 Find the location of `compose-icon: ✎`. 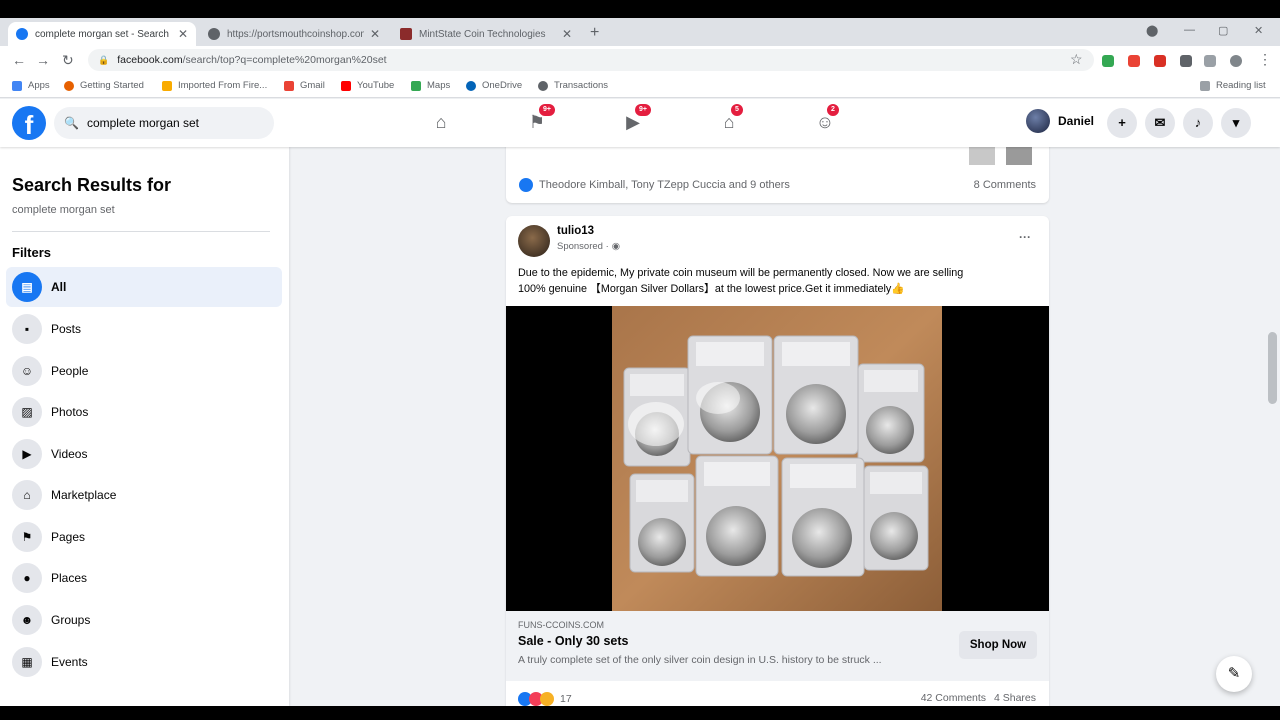

compose-icon: ✎ is located at coordinates (1234, 673).